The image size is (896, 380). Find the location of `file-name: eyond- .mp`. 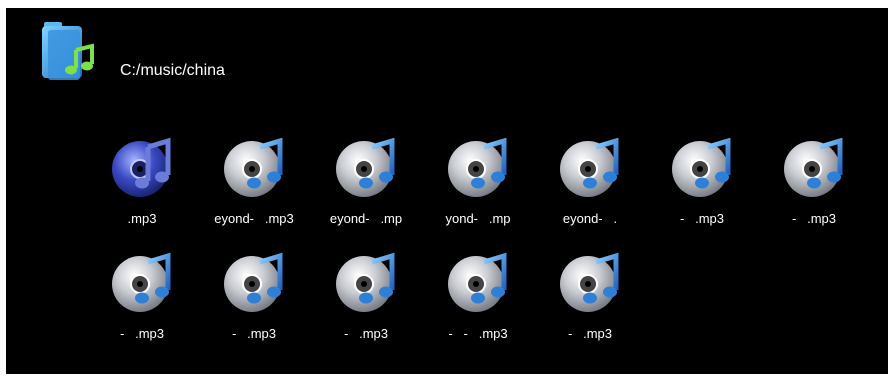

file-name: eyond- .mp is located at coordinates (366, 218).